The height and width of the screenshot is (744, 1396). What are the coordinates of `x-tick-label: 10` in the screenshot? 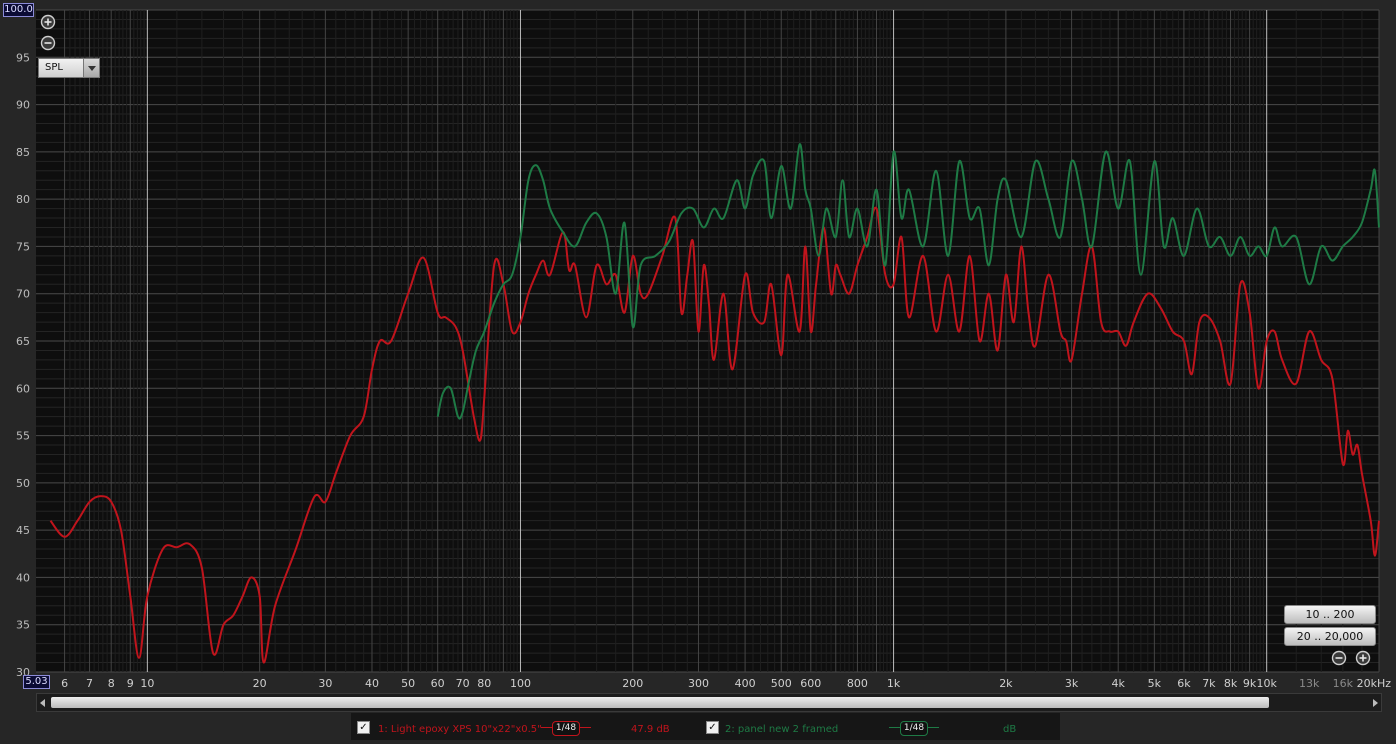 It's located at (147, 683).